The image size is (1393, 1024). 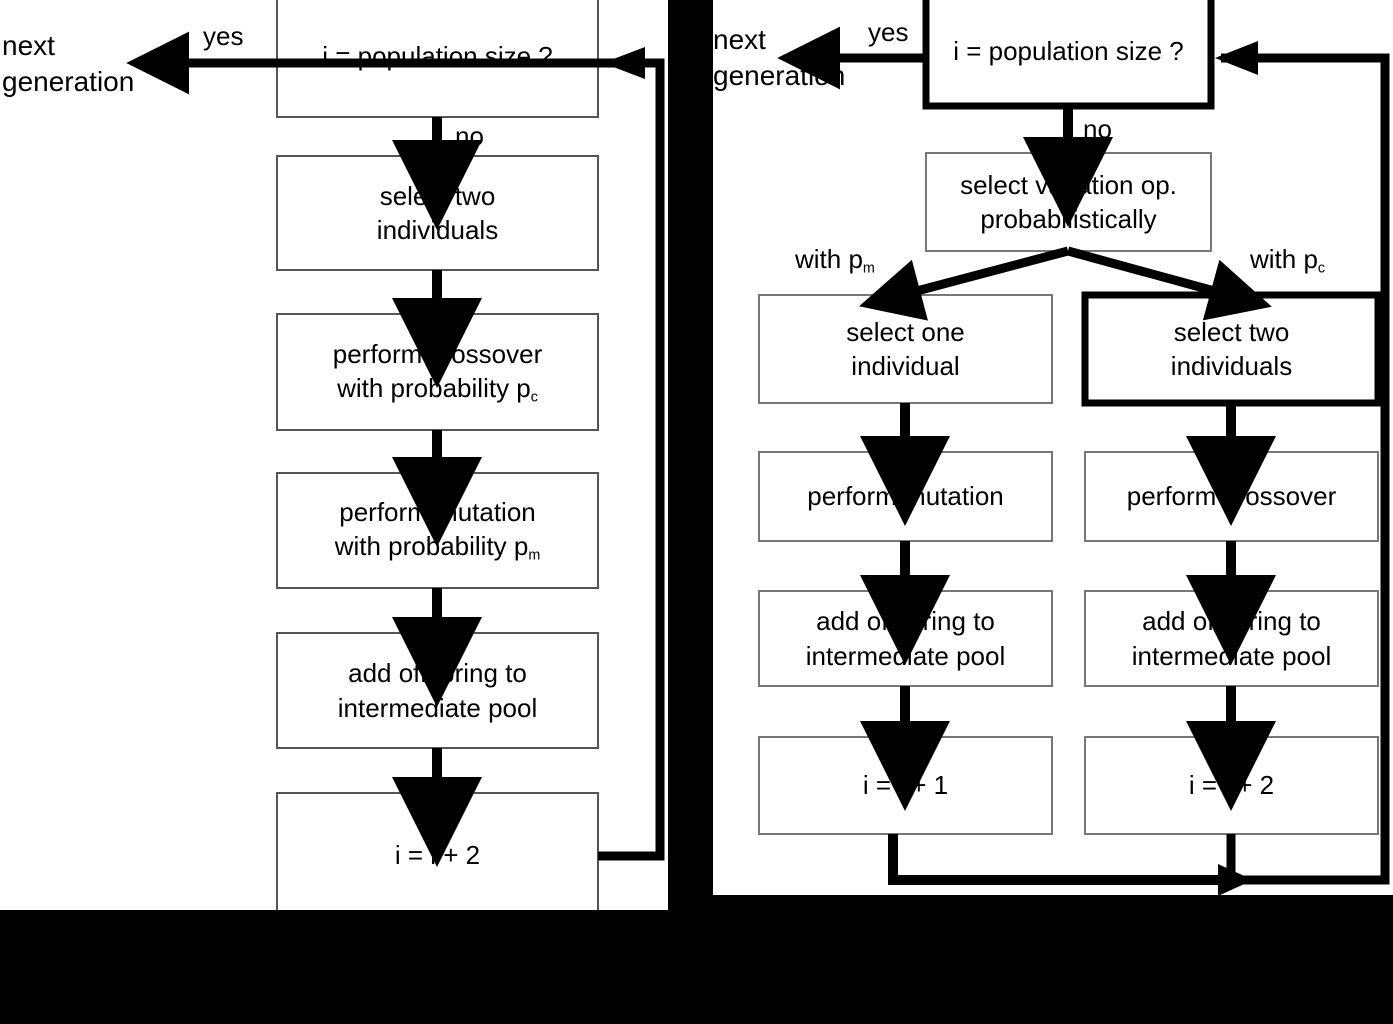 I want to click on branch-label-right: with pc, so click(x=1288, y=260).